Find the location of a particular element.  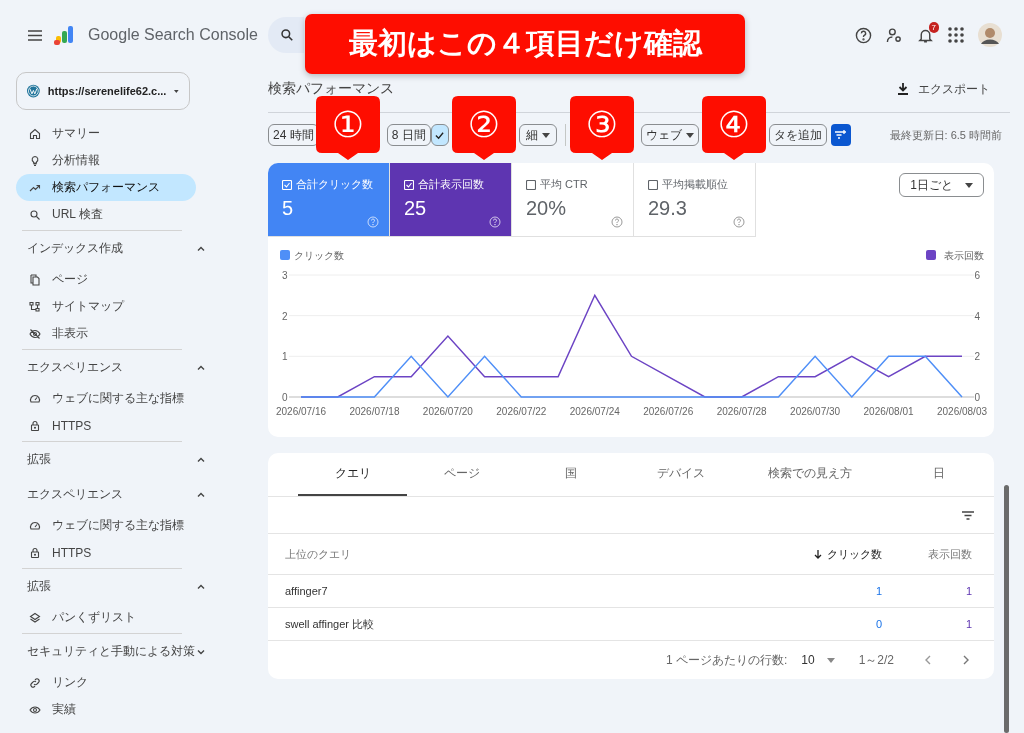

legend-swatch is located at coordinates (285, 255).